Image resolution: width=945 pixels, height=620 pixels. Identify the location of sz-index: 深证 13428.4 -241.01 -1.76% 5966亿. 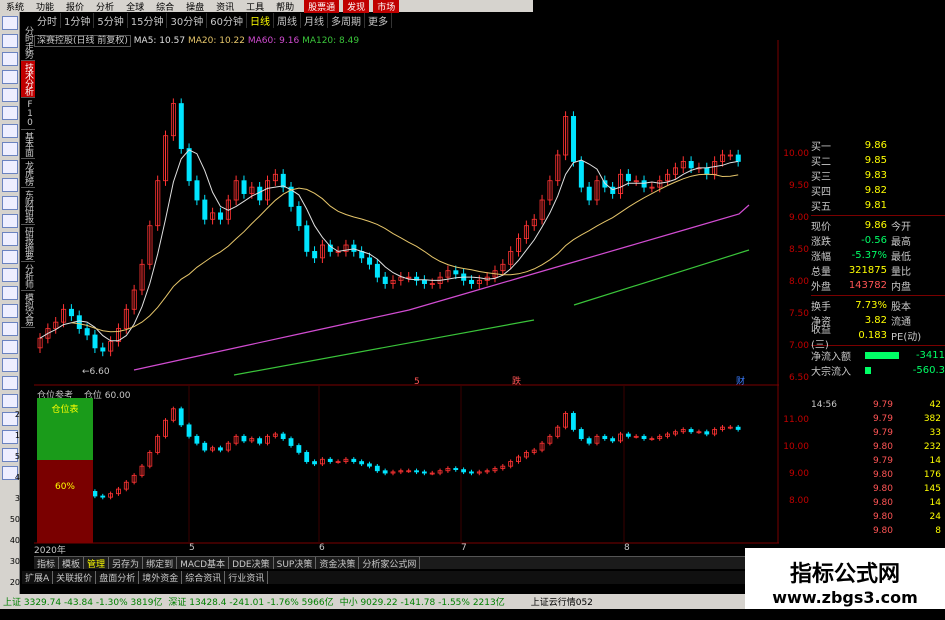
(250, 601).